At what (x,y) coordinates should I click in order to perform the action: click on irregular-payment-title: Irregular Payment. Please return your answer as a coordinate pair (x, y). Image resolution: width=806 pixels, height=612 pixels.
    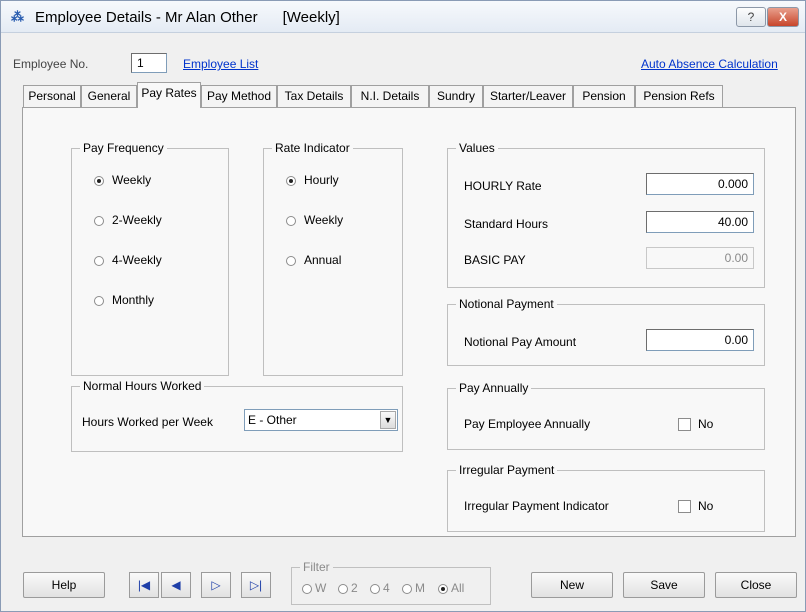
    Looking at the image, I should click on (507, 470).